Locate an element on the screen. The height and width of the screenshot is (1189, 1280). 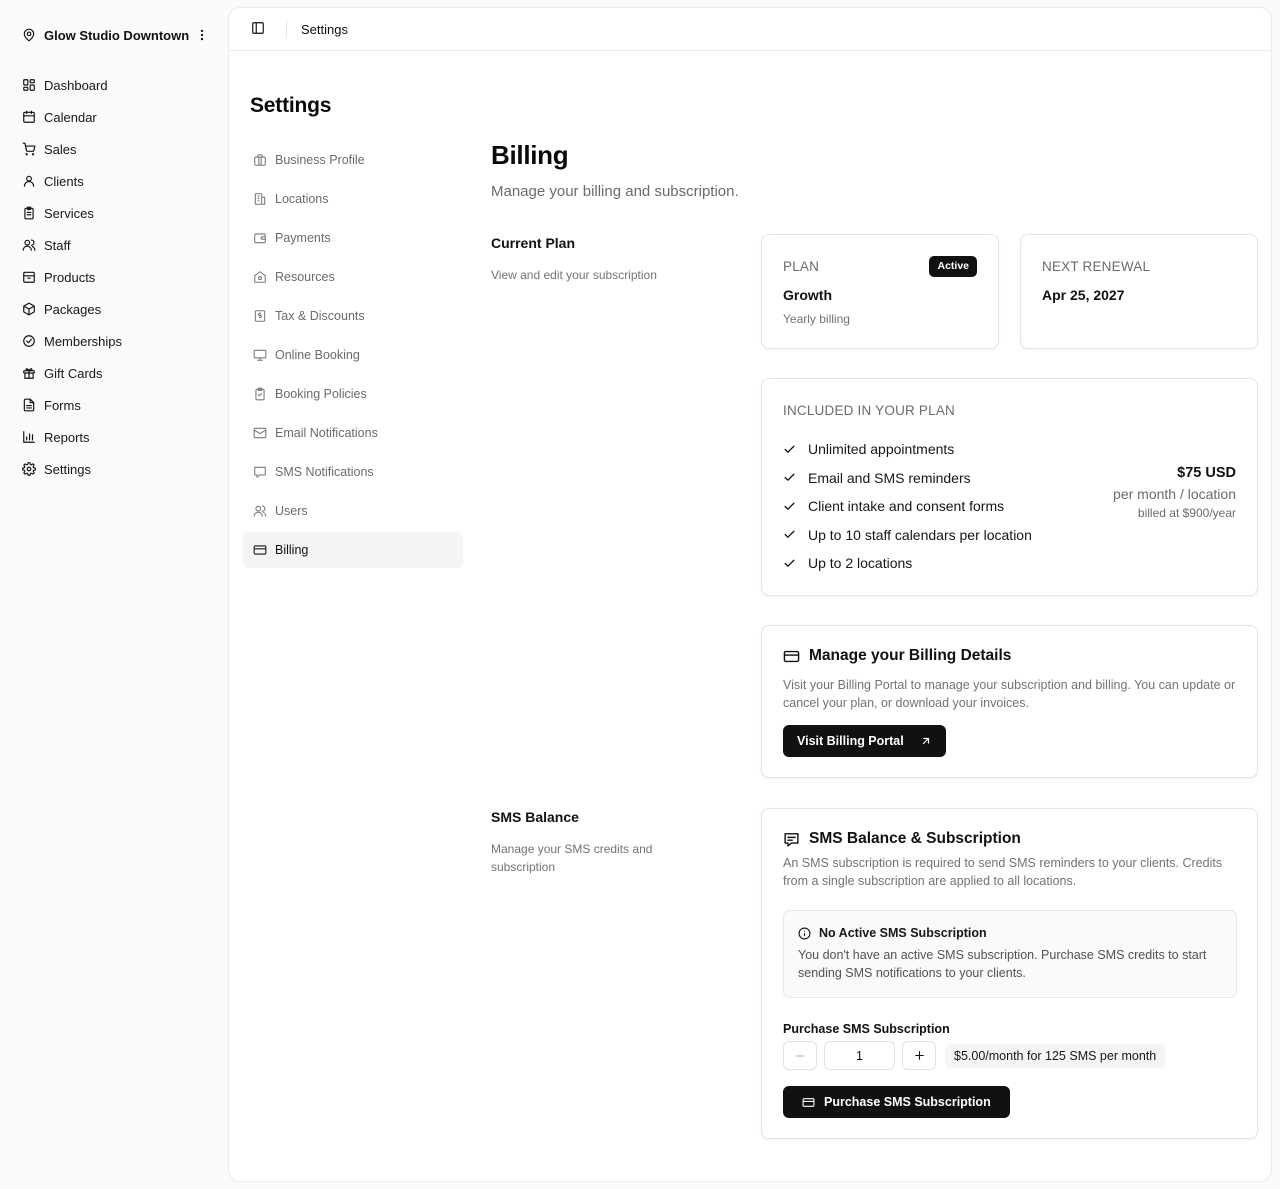
settings-item-online-booking: Online Booking is located at coordinates (353, 355).